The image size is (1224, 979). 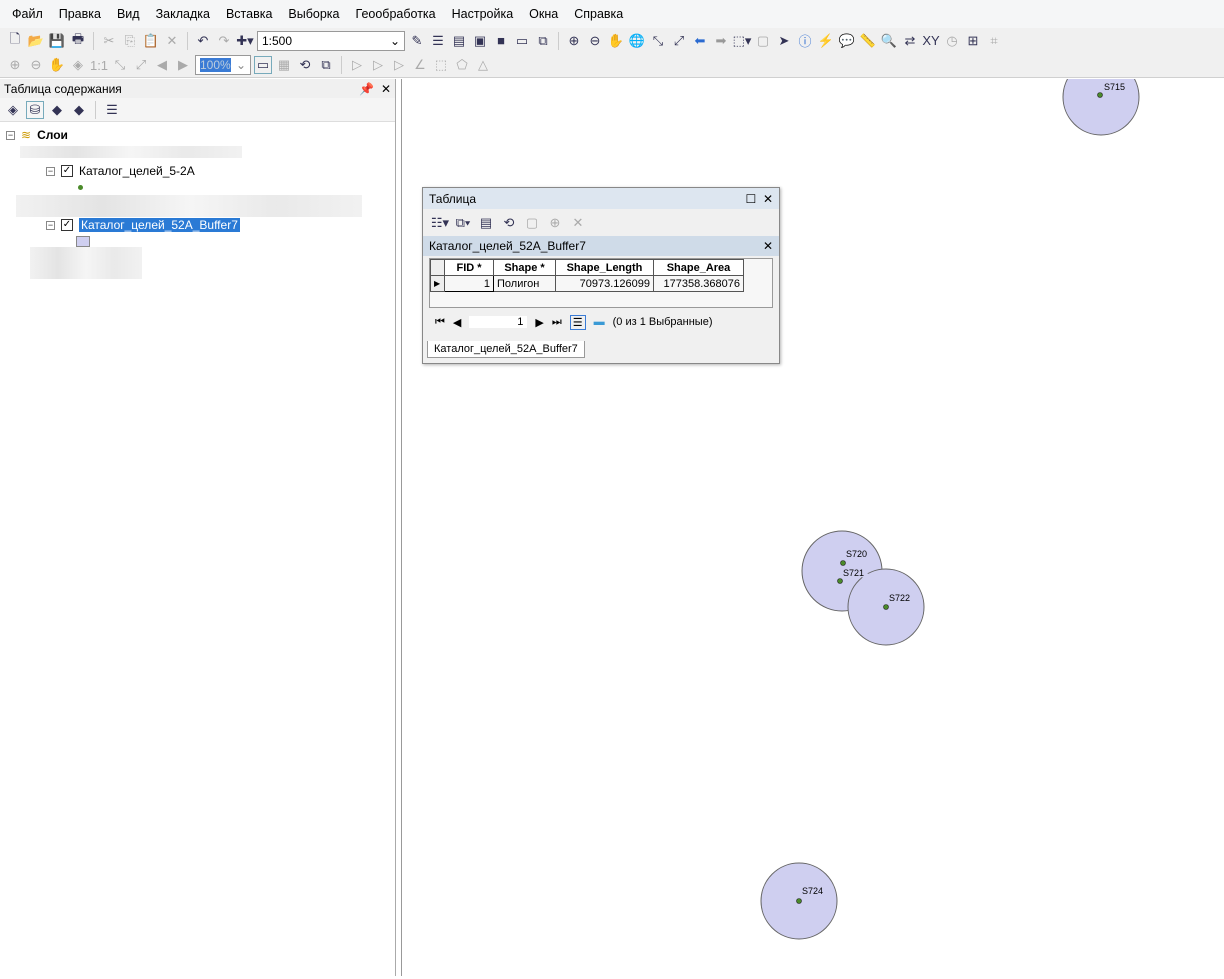 I want to click on next-extent-icon: ▶, so click(x=183, y=65).